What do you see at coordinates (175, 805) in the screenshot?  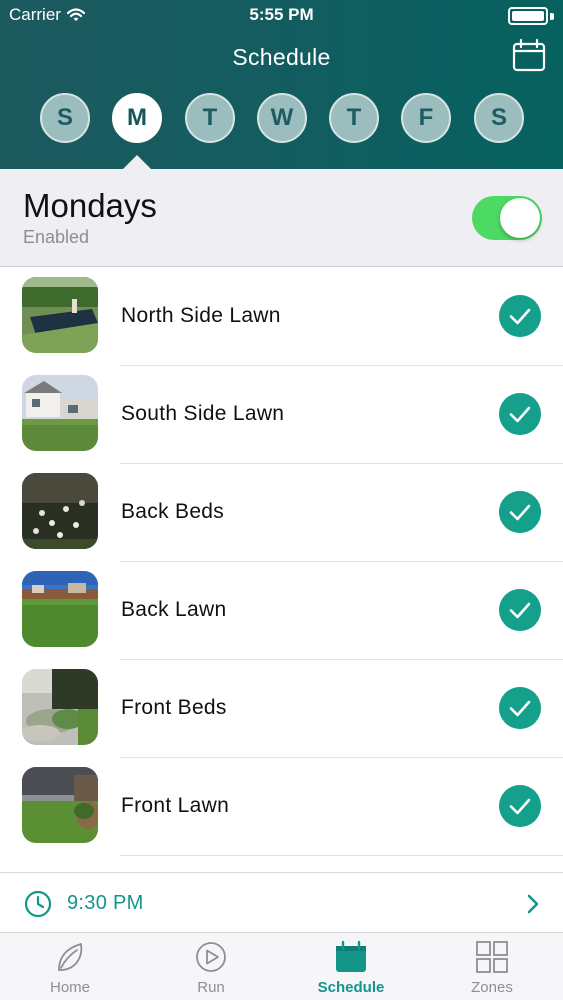 I see `zone-name: Front Lawn` at bounding box center [175, 805].